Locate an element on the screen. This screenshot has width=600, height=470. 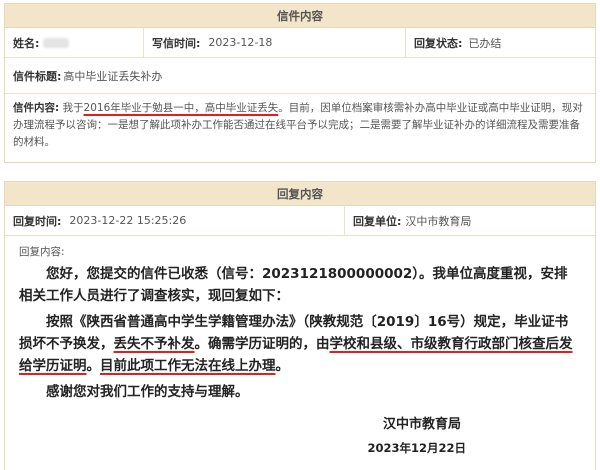
reply-time-cell: 回复时间: 2023-12-22 15:25:26 is located at coordinates (174, 220).